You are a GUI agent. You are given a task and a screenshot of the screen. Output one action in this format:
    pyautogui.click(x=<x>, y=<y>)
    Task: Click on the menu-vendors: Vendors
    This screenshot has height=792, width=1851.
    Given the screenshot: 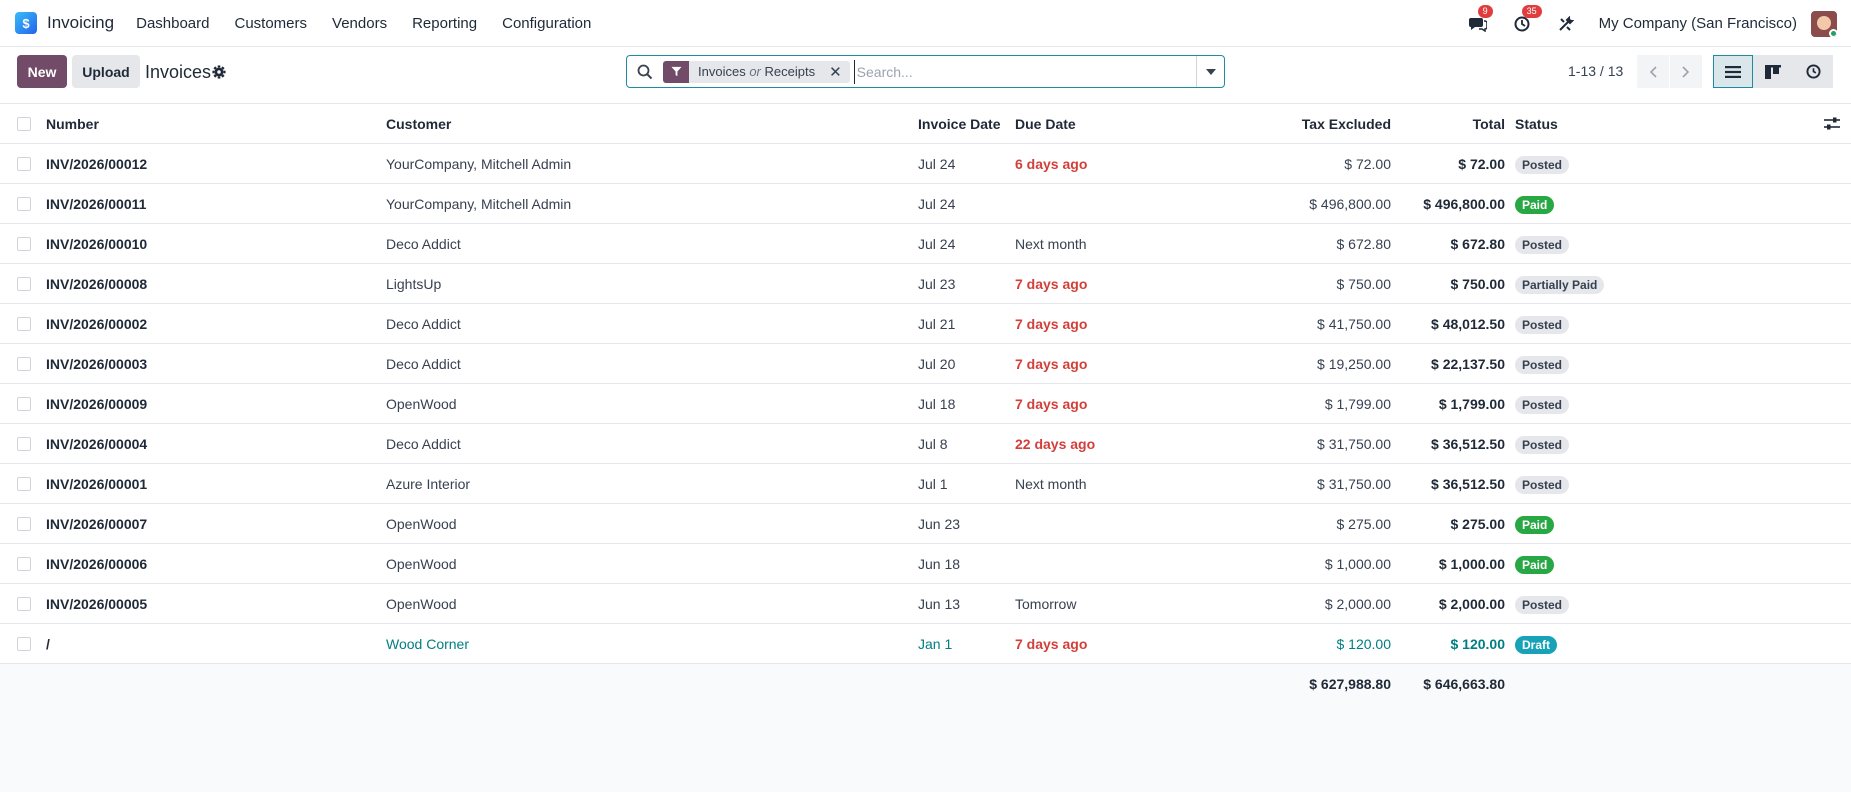 What is the action you would take?
    pyautogui.click(x=359, y=23)
    